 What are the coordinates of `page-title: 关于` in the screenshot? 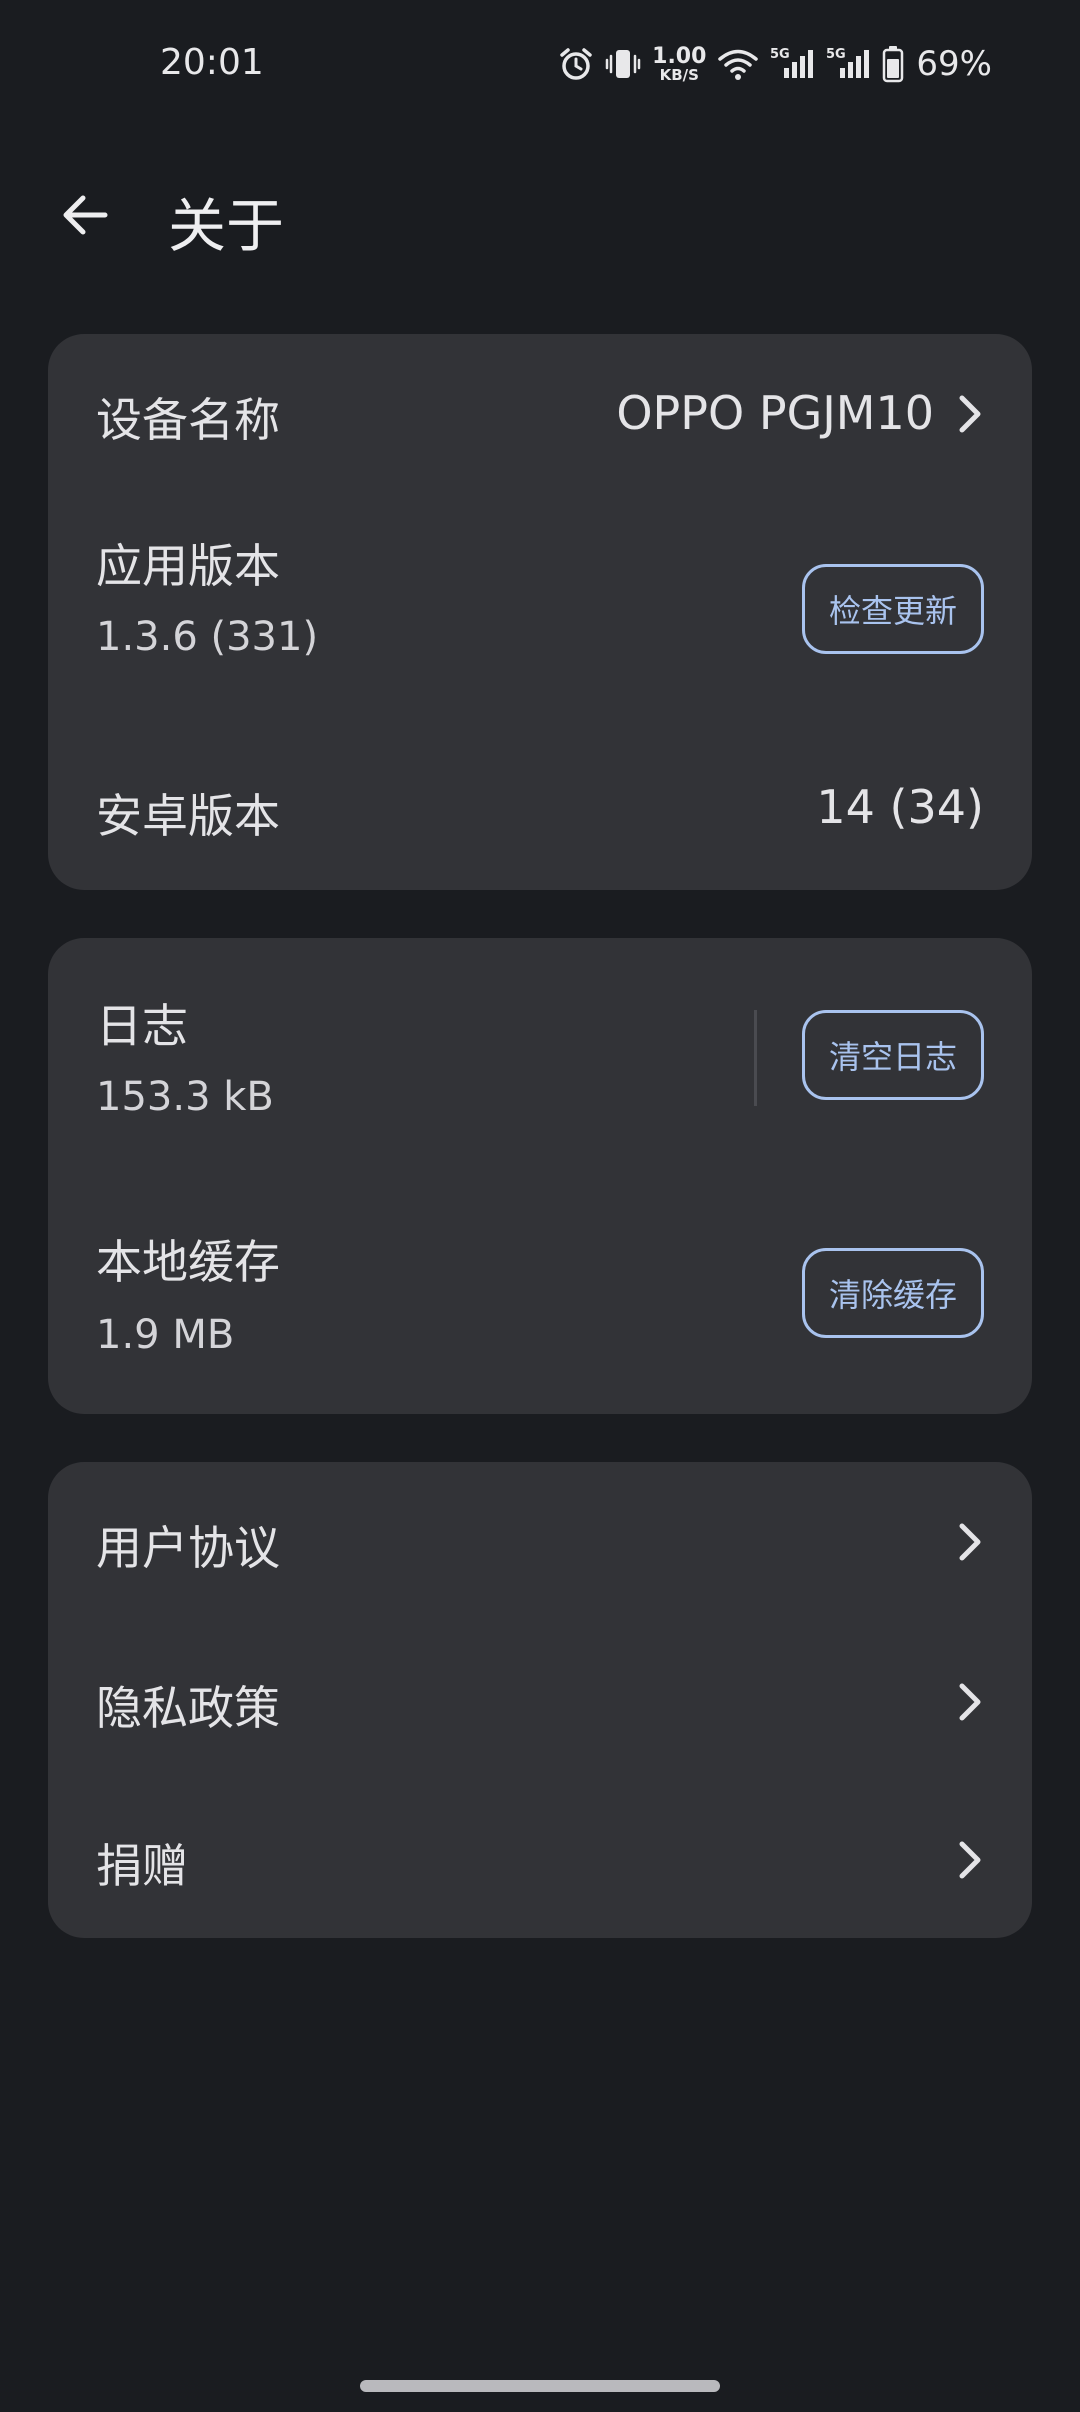 It's located at (226, 226).